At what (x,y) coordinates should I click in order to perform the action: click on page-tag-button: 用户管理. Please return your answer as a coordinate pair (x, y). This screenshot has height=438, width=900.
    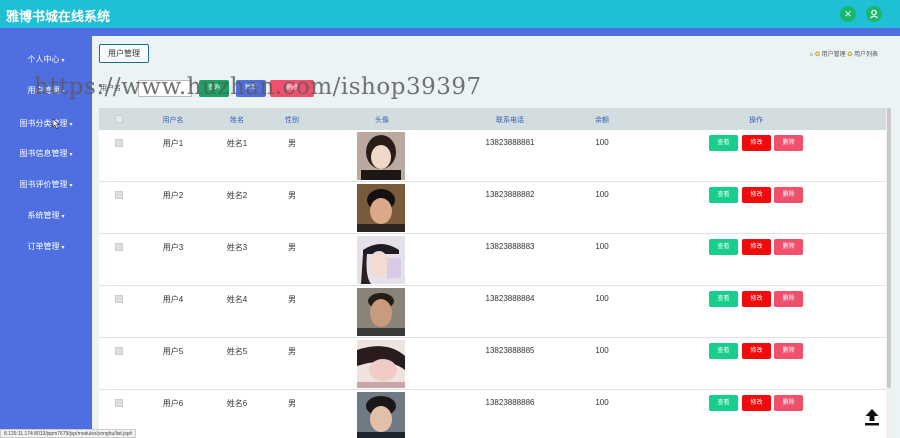
    Looking at the image, I should click on (124, 53).